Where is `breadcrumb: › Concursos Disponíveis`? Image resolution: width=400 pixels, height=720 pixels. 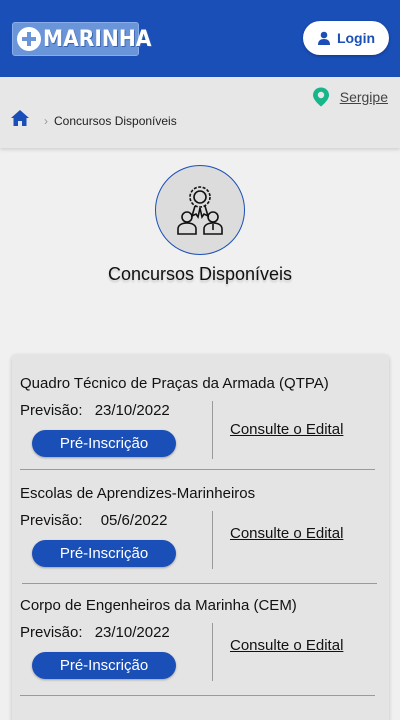
breadcrumb: › Concursos Disponíveis is located at coordinates (93, 120).